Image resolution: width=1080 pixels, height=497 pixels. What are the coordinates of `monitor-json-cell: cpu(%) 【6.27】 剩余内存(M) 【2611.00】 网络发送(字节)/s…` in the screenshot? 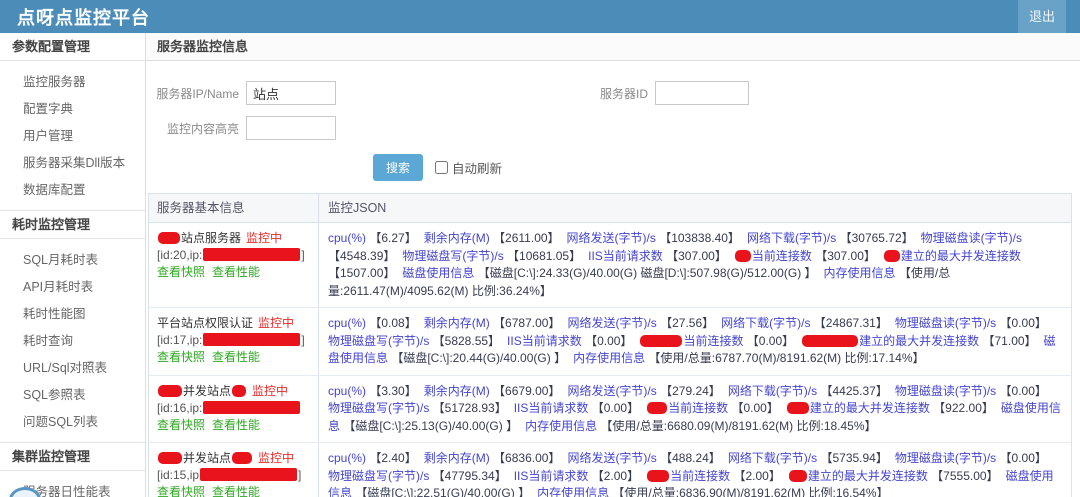 It's located at (695, 265).